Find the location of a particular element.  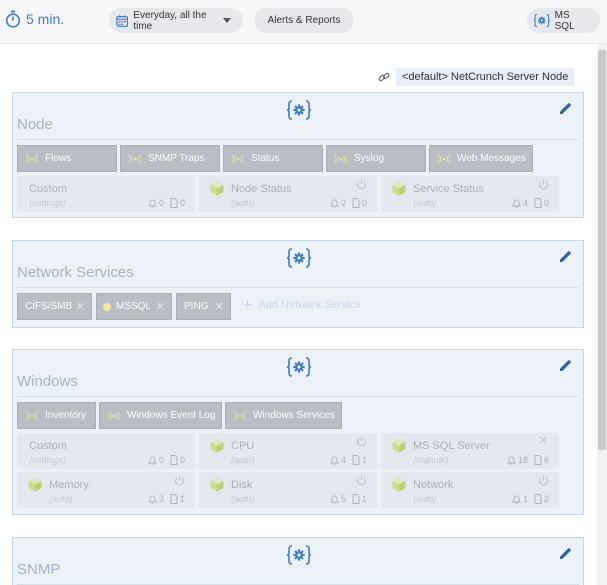

monitoring-pack-tile: CPU (auto) 4 1 is located at coordinates (288, 451).